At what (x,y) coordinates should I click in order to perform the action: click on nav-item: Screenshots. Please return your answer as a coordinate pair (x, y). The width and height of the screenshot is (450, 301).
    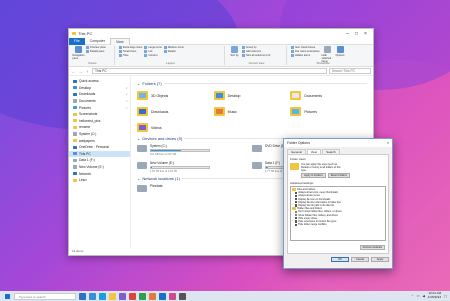
    Looking at the image, I should click on (99, 114).